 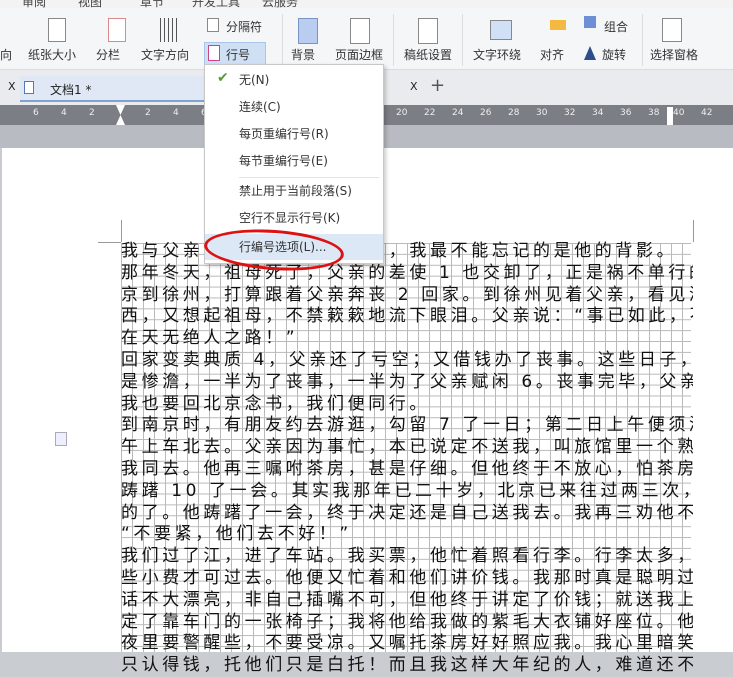 What do you see at coordinates (570, 113) in the screenshot?
I see `ruler-tick: 32` at bounding box center [570, 113].